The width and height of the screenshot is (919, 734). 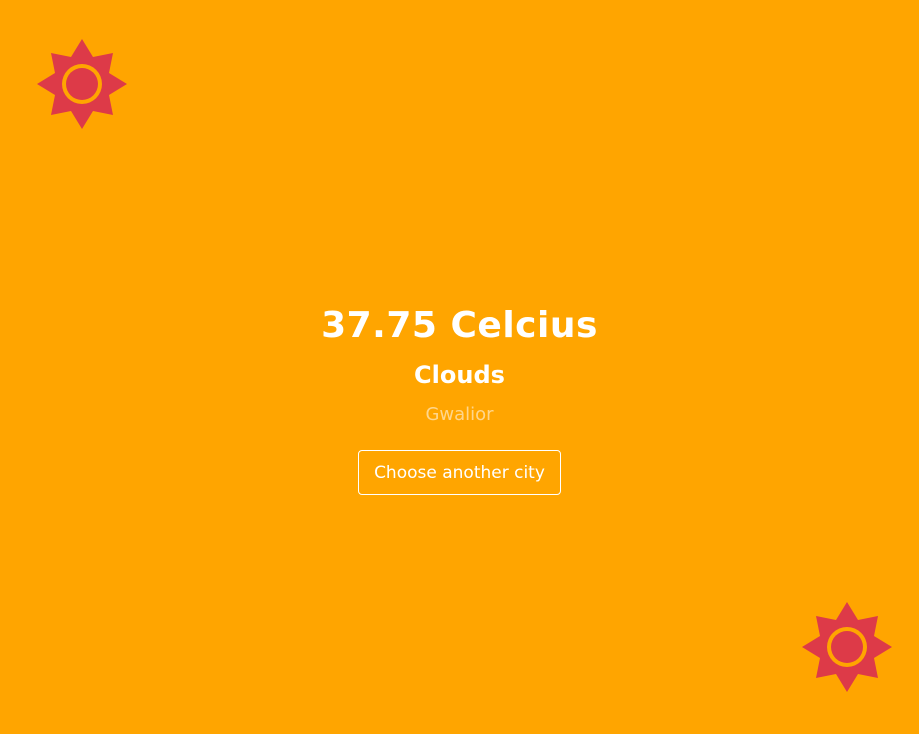 I want to click on city-name: Gwalior, so click(x=459, y=414).